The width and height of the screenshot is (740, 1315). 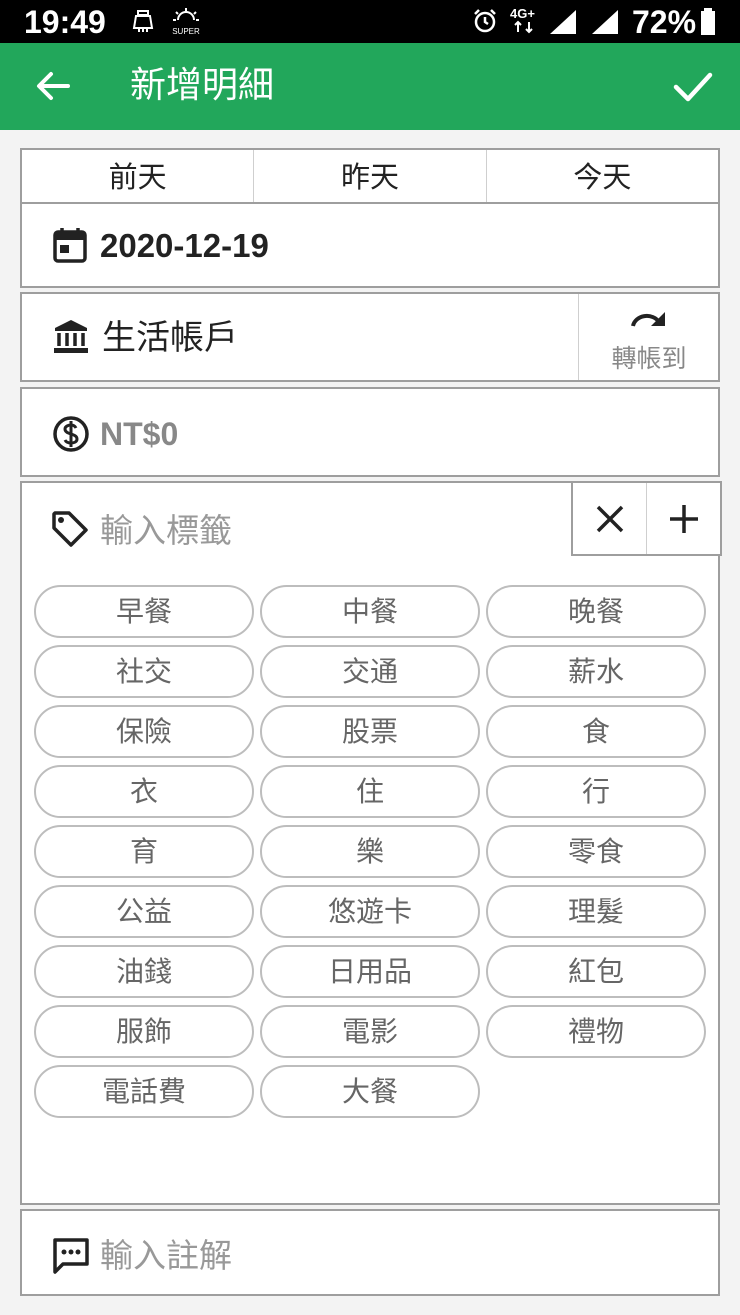 I want to click on amount-field, so click(x=370, y=432).